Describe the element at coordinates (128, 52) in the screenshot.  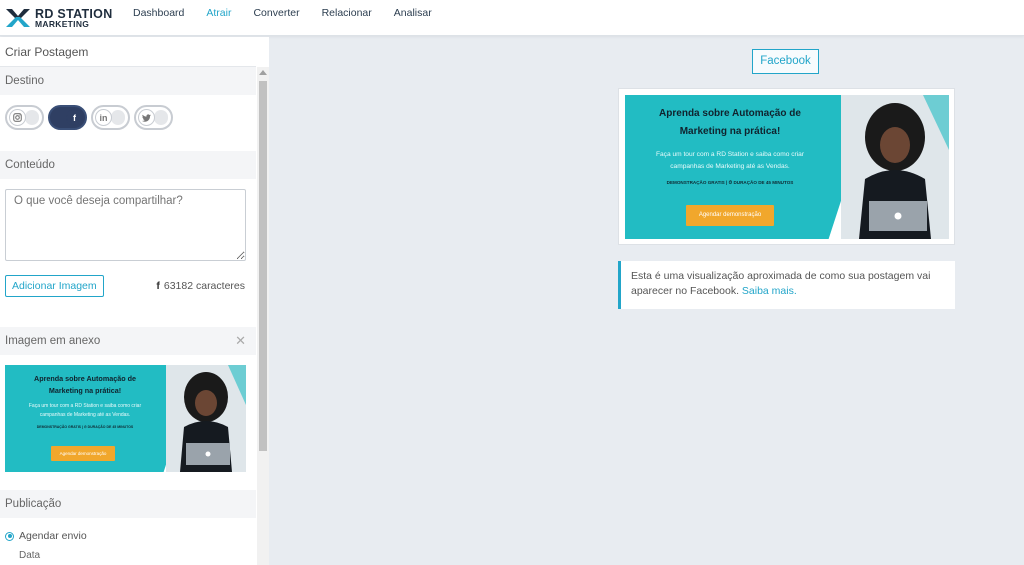
I see `panel-title: Criar Postagem` at that location.